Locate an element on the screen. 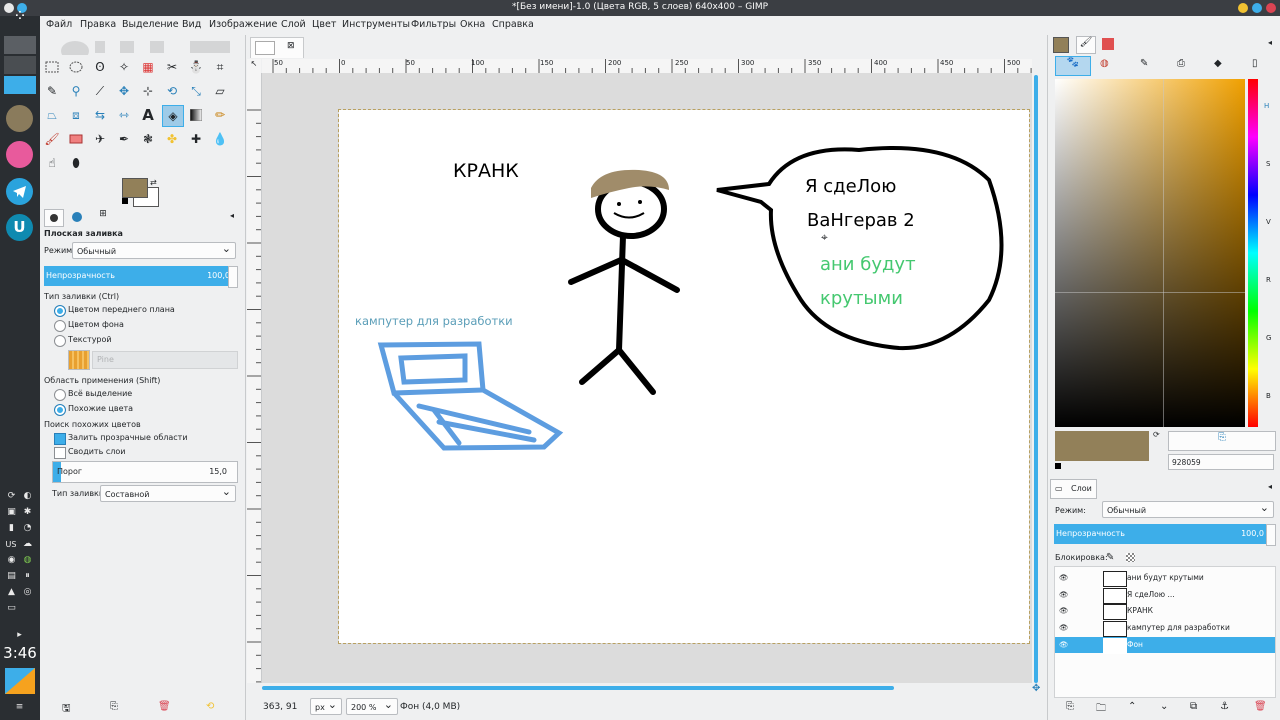 The height and width of the screenshot is (720, 1280). layer-opacity-spinner is located at coordinates (1271, 535).